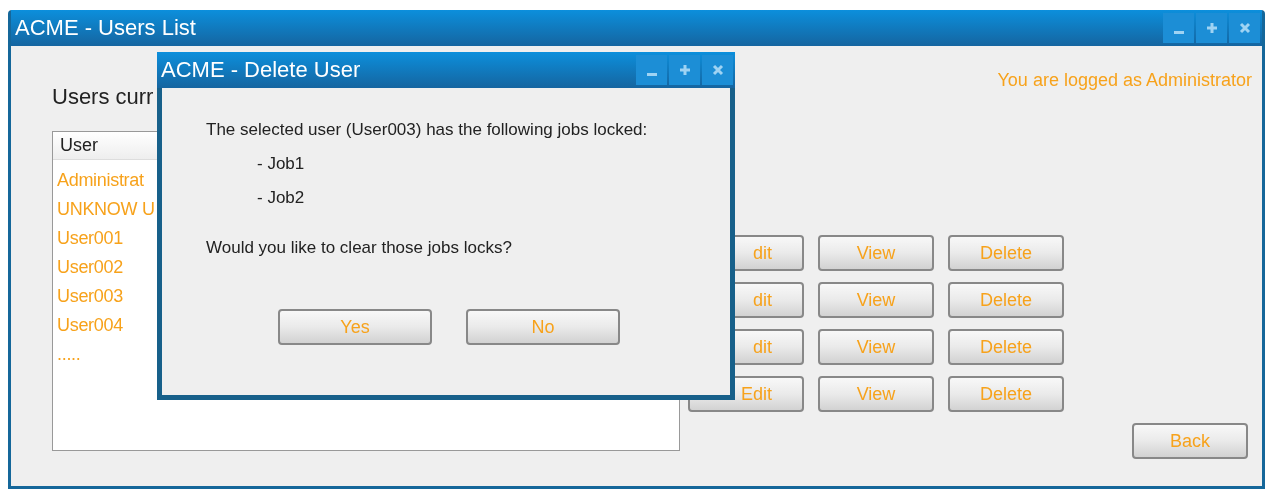 The image size is (1273, 489). Describe the element at coordinates (359, 248) in the screenshot. I see `dialog-question: Would you like to clear those jobs locks?` at that location.